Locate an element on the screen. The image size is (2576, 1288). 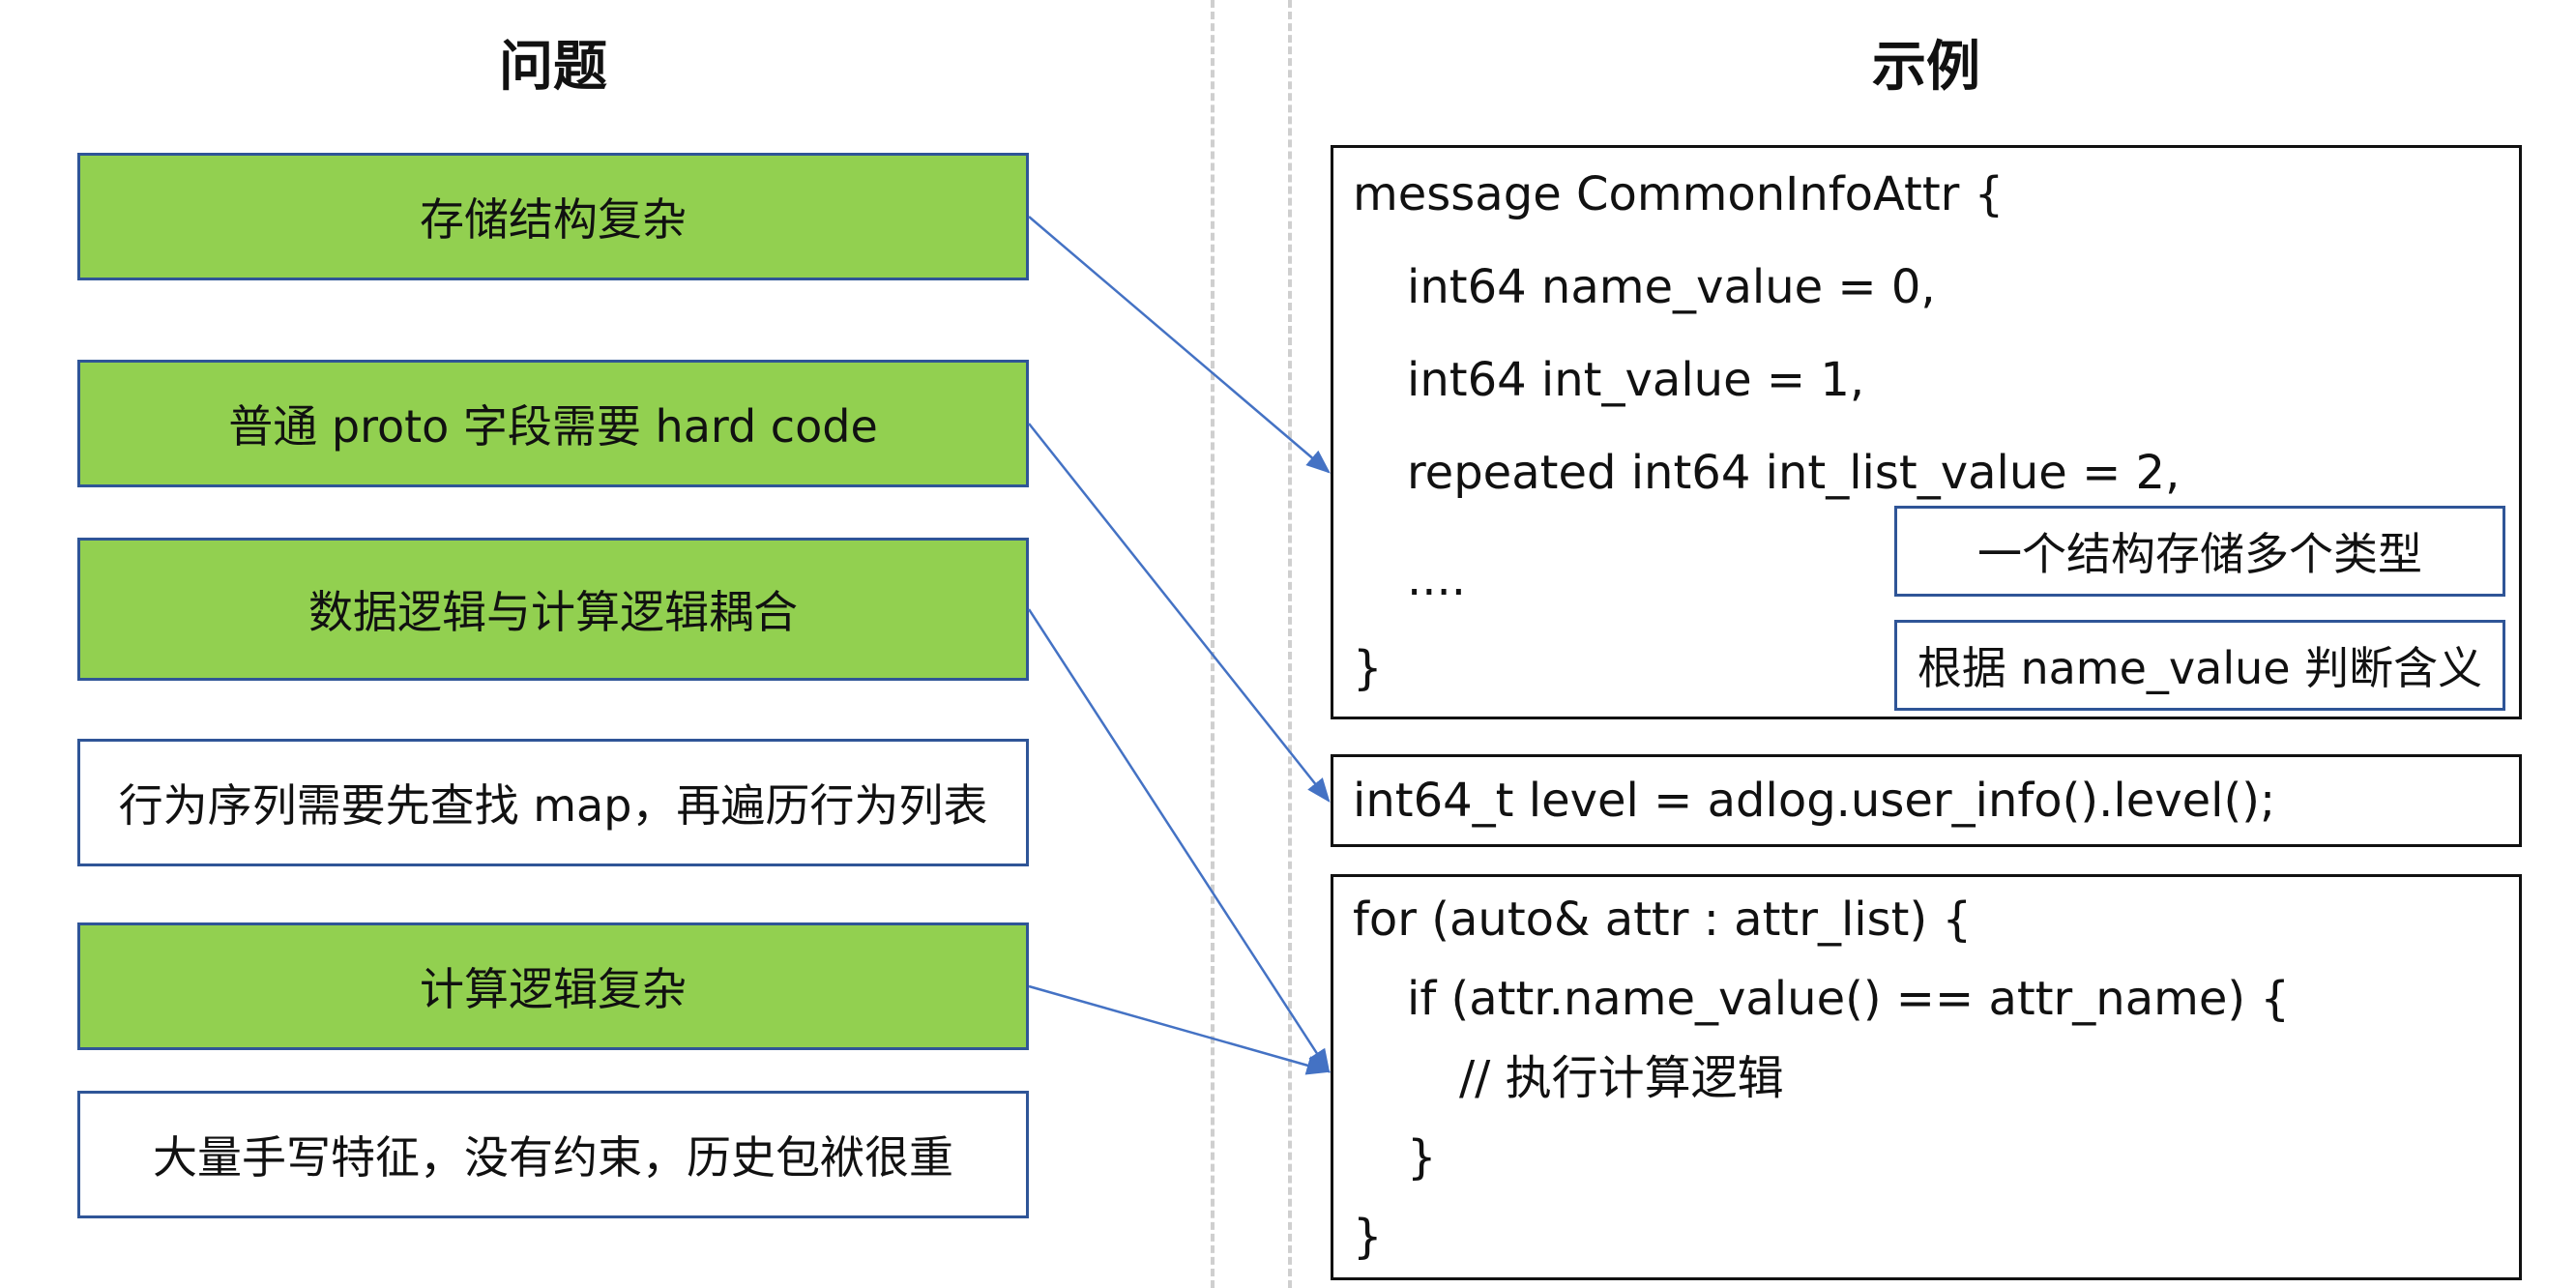
arrow-complex-to-loop is located at coordinates (1180, 1029).